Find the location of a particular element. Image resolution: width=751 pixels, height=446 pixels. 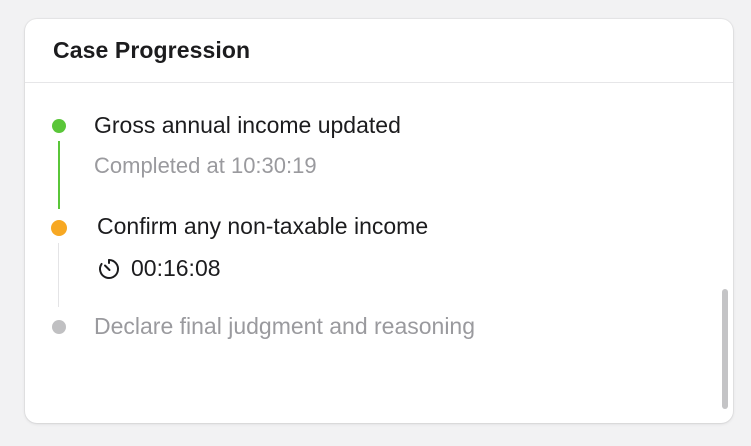

step-title-non-taxable-income: Confirm any non-taxable income is located at coordinates (263, 226).